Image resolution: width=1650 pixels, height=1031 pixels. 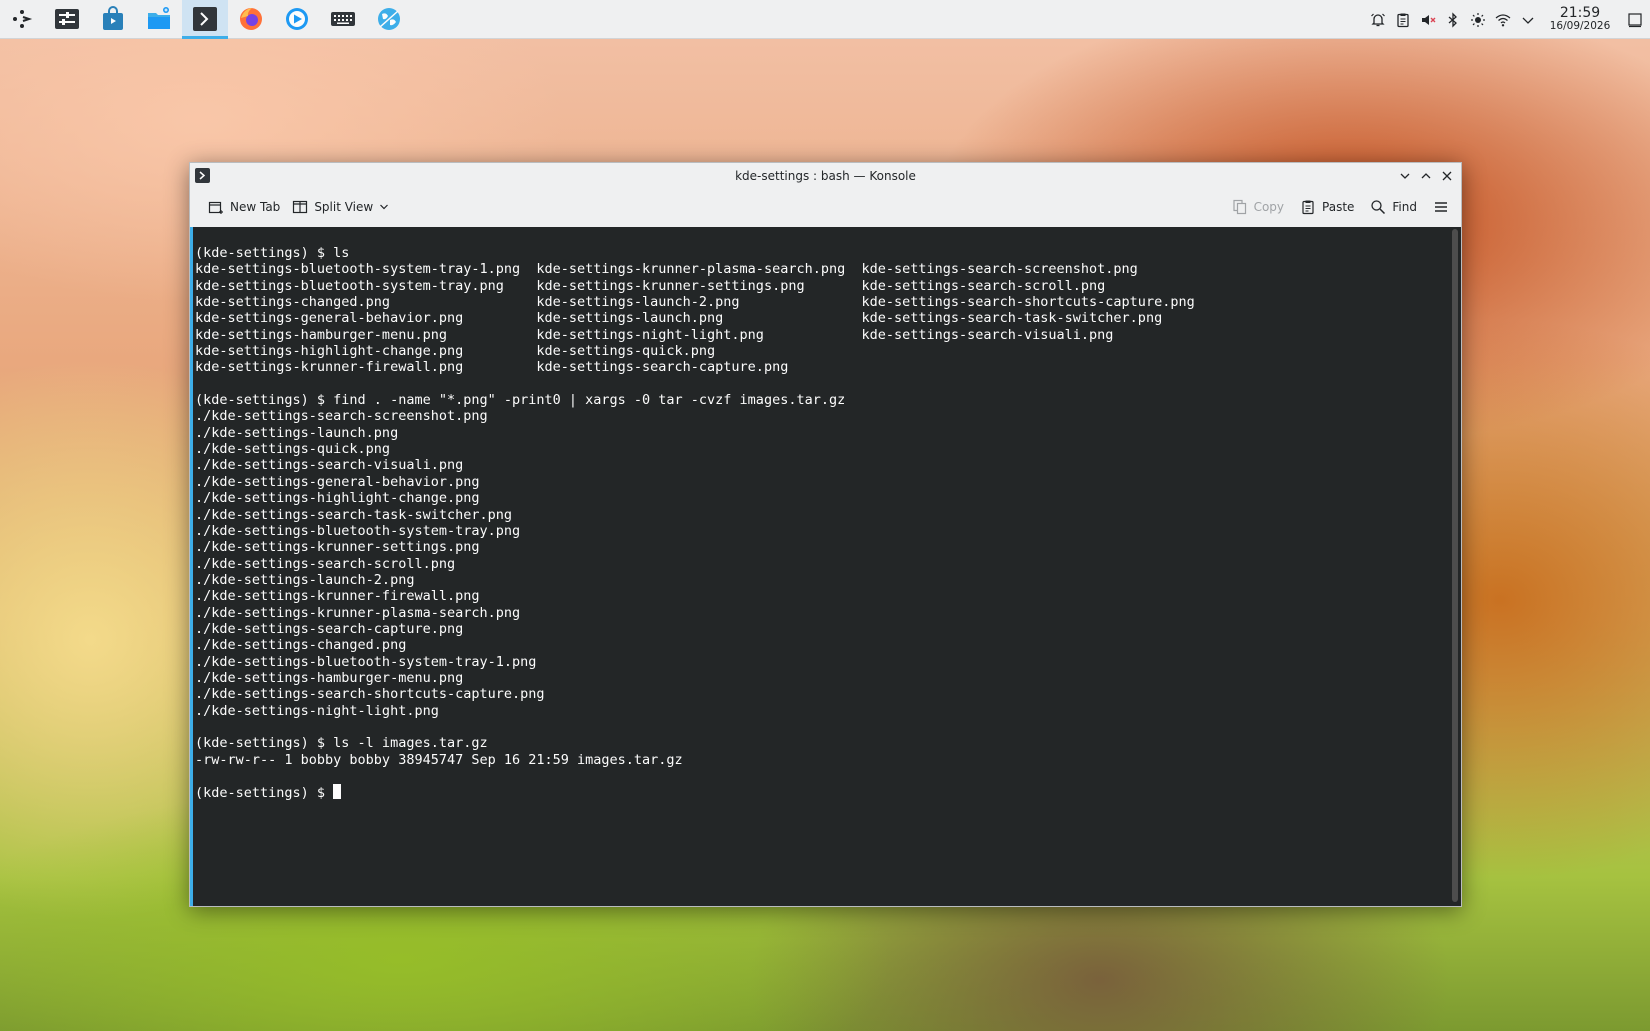 I want to click on paste-button: Paste, so click(x=1327, y=207).